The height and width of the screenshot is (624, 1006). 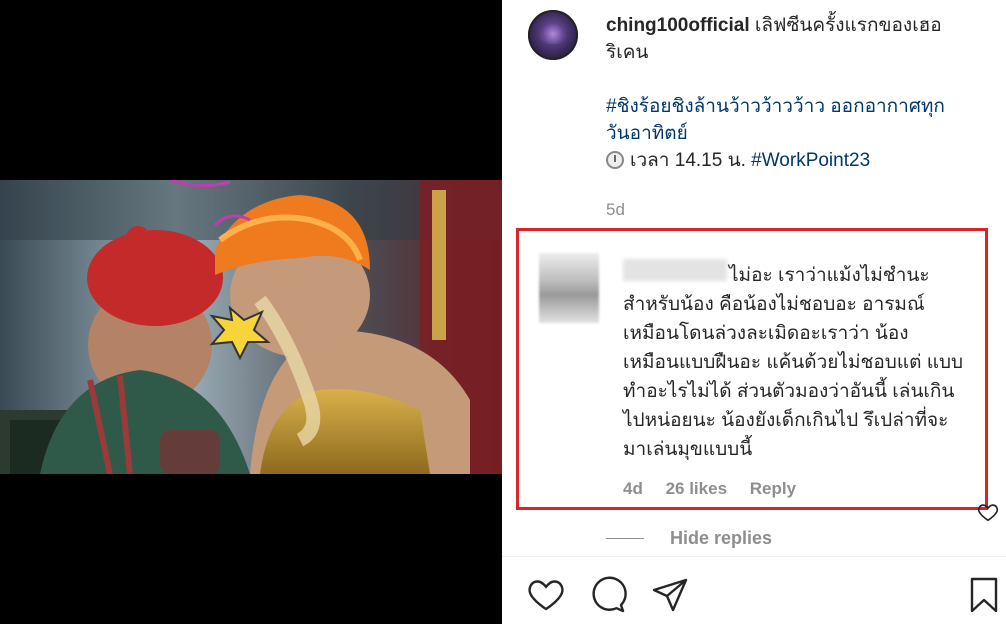 What do you see at coordinates (569, 288) in the screenshot?
I see `comment-avatar` at bounding box center [569, 288].